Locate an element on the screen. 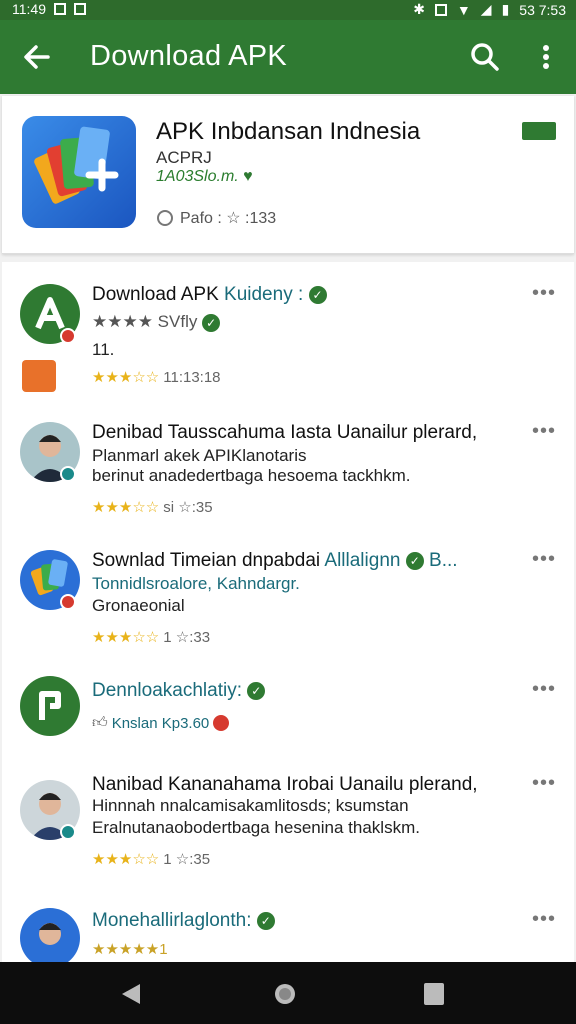  app-rating-text: Pafo : ☆ :133 is located at coordinates (228, 218).